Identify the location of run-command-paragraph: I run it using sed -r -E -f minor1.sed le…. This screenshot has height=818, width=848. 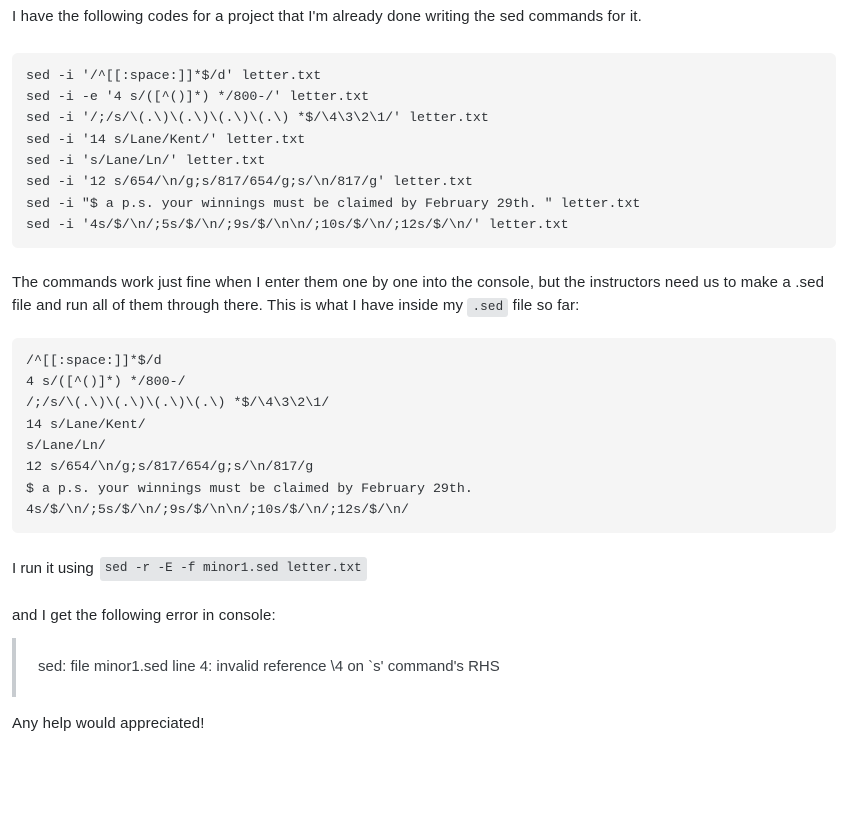
(424, 569).